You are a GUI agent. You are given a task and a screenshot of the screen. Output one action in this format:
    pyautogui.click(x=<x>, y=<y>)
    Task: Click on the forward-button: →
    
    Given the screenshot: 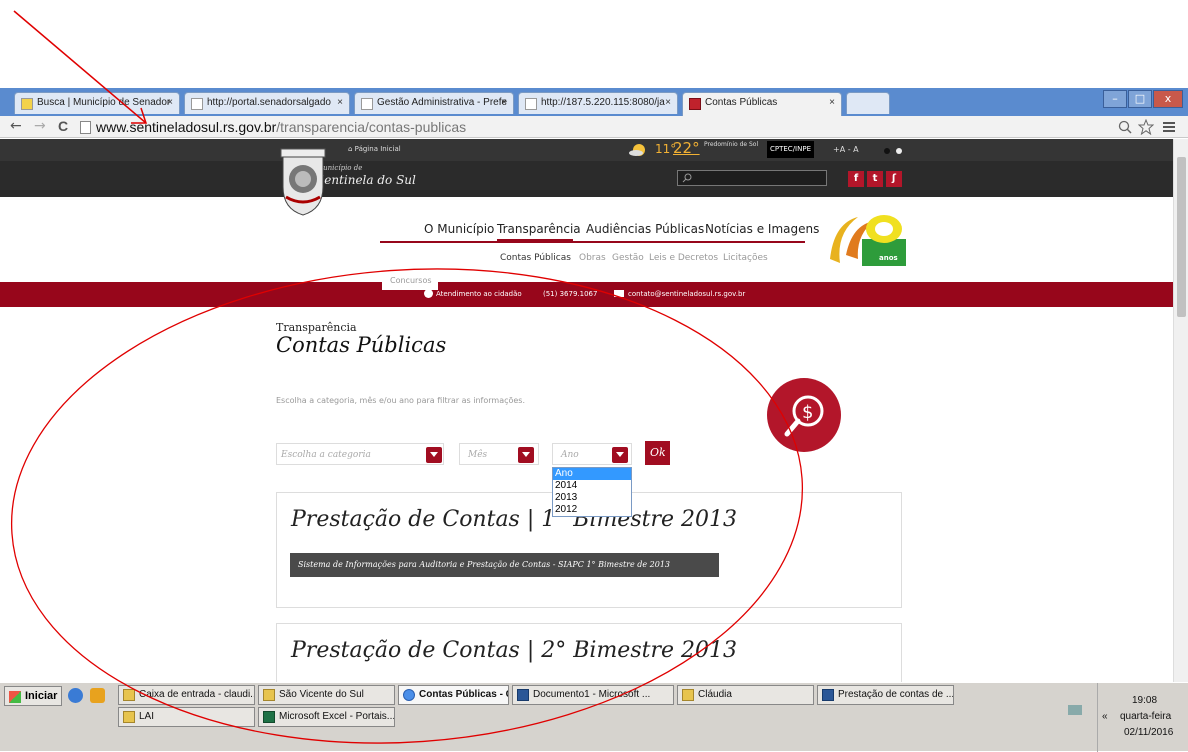 What is the action you would take?
    pyautogui.click(x=40, y=126)
    